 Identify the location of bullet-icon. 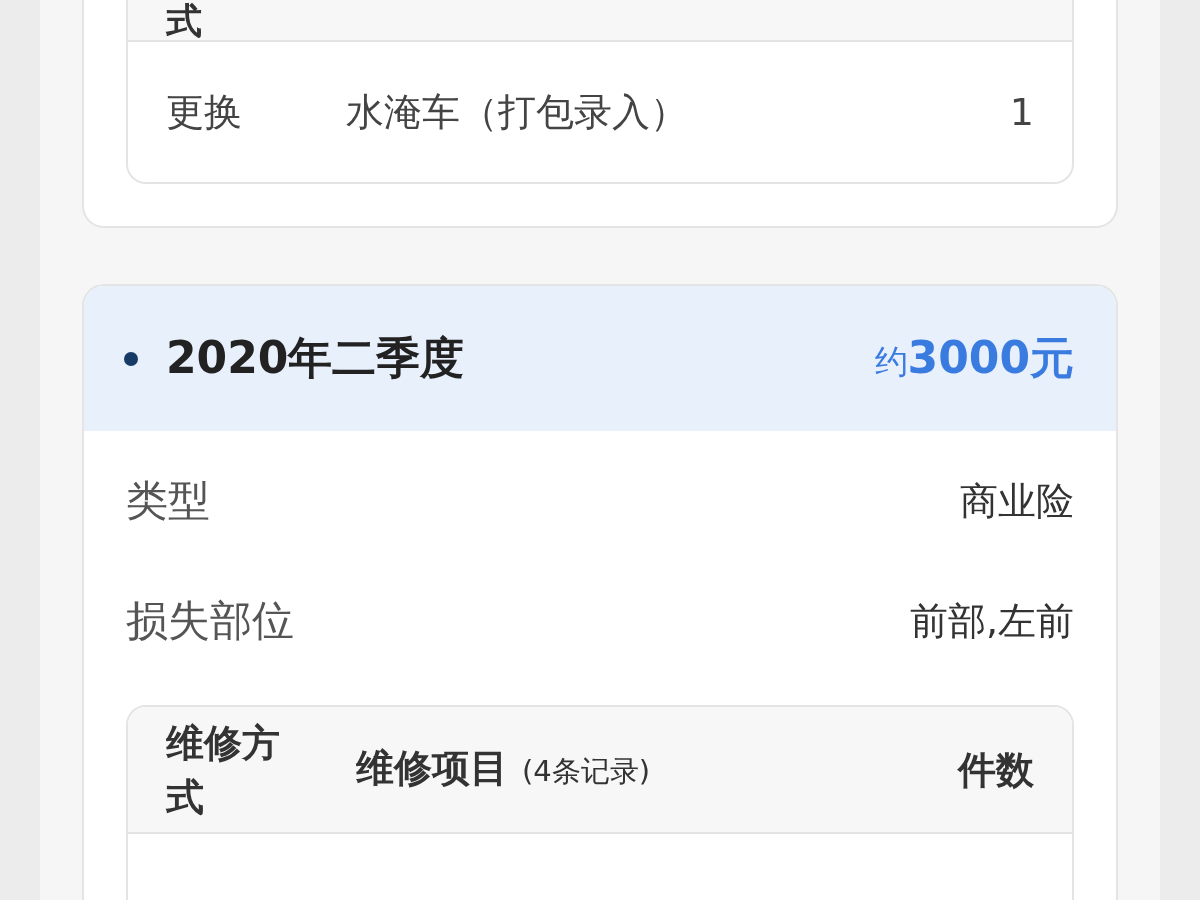
(131, 358).